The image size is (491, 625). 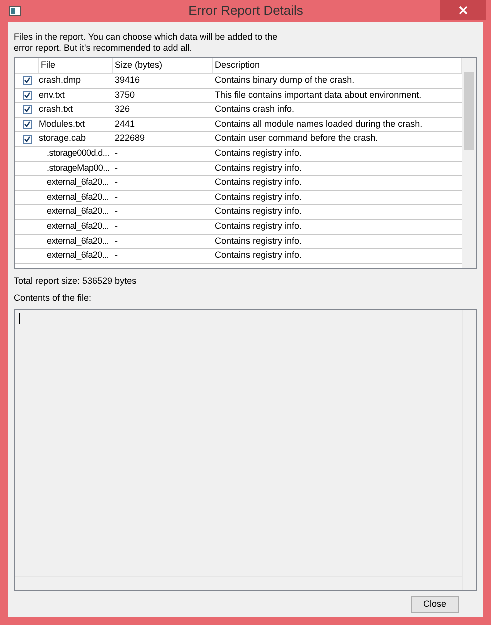 I want to click on table-cell: 2441, so click(x=125, y=123).